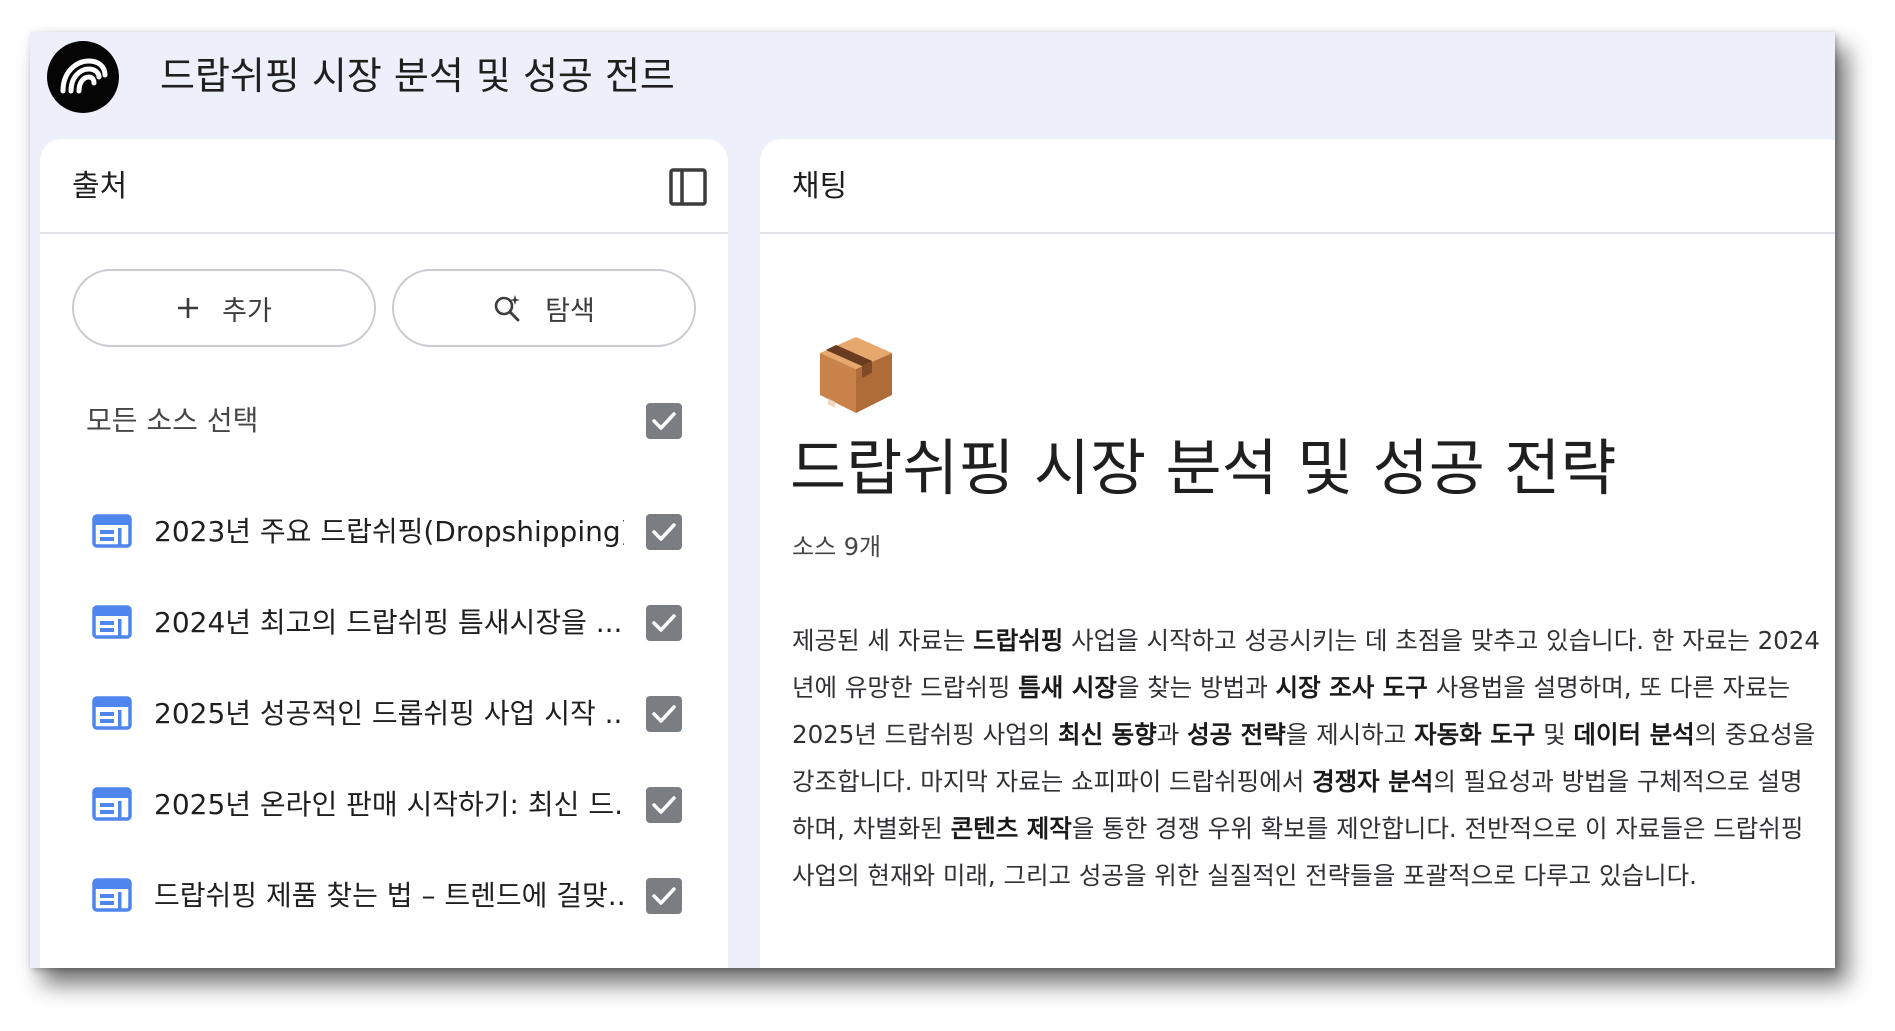 The image size is (1895, 1031). I want to click on summary-keyword: 드랍쉬핑, so click(1018, 640).